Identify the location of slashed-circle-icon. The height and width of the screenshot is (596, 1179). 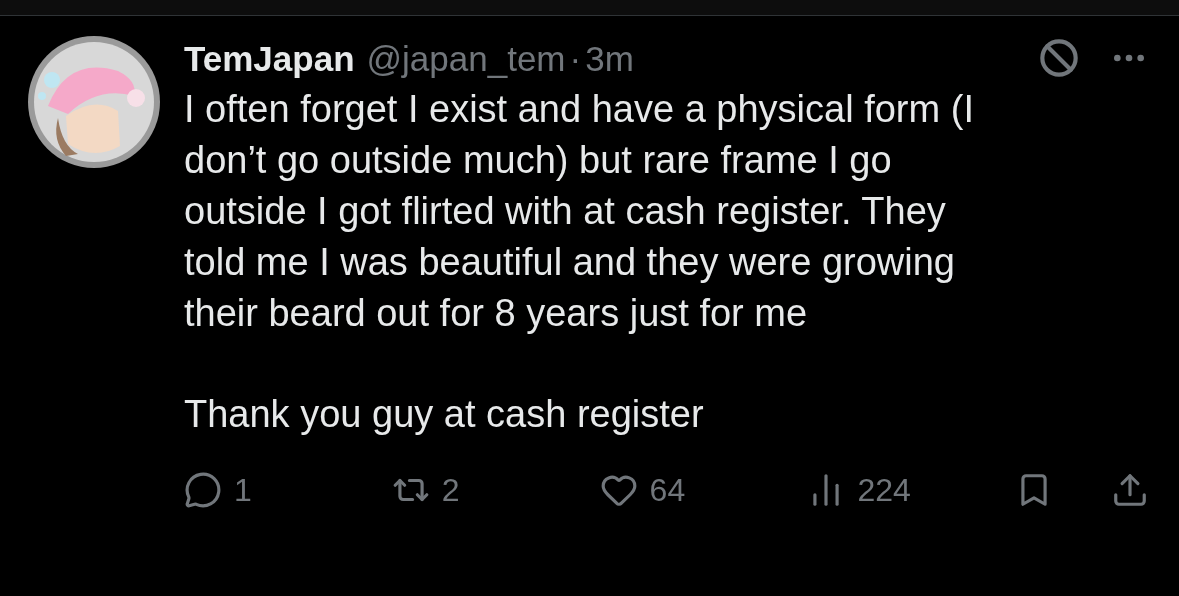
(1059, 58).